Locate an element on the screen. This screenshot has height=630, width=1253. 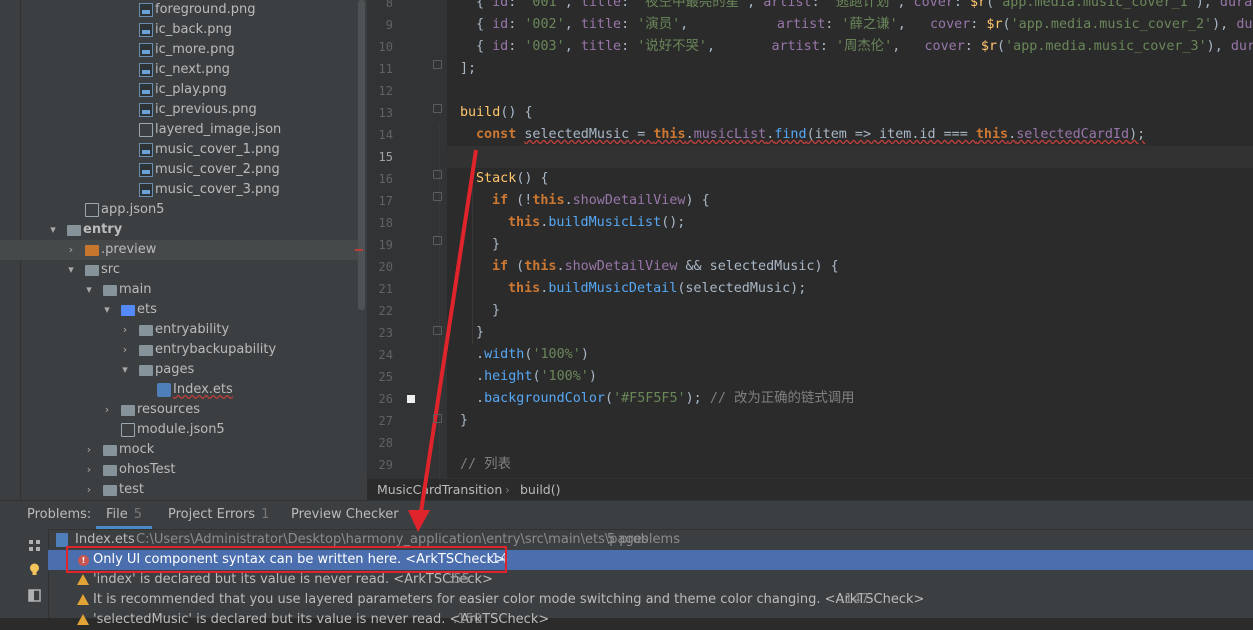
code-line-16: Stack() { is located at coordinates (504, 179).